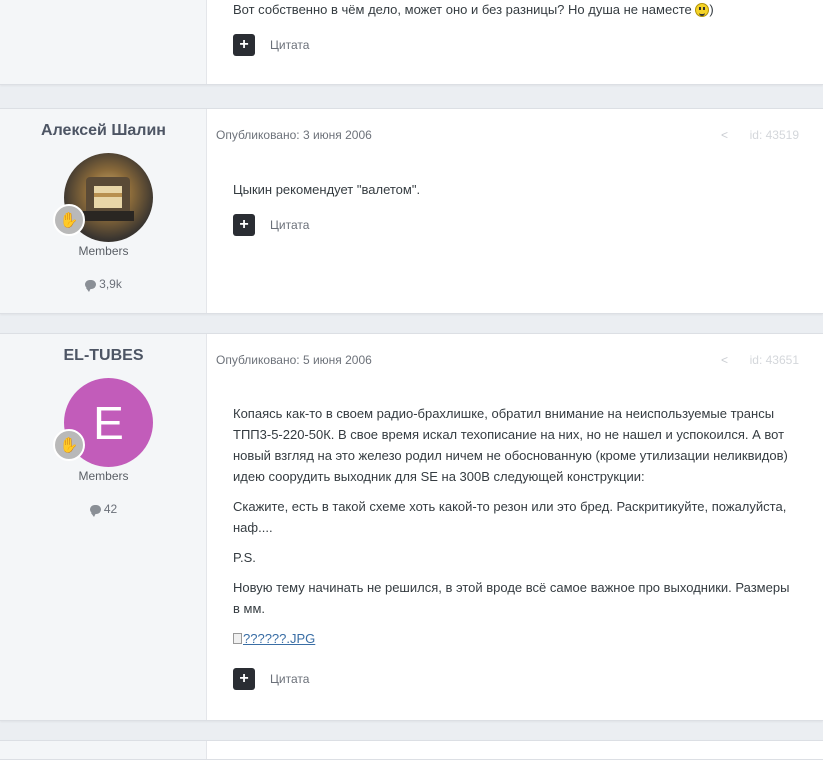  Describe the element at coordinates (774, 360) in the screenshot. I see `post-id: id: 43651` at that location.